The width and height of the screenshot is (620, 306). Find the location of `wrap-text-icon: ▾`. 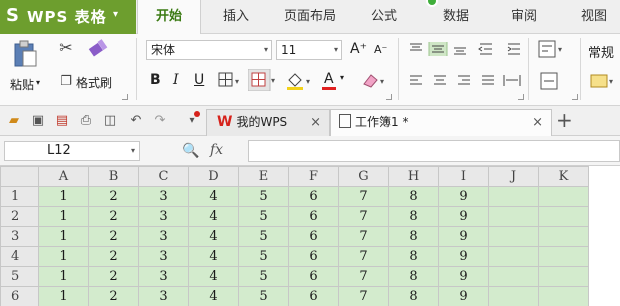

wrap-text-icon: ▾ is located at coordinates (552, 49).